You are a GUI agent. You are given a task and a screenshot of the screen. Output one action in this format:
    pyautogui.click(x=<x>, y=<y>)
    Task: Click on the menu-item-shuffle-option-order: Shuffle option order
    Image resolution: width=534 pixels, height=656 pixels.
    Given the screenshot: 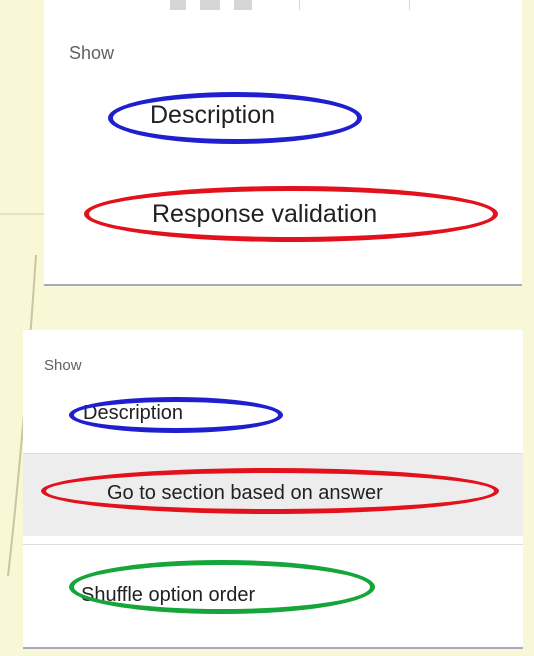 What is the action you would take?
    pyautogui.click(x=273, y=589)
    